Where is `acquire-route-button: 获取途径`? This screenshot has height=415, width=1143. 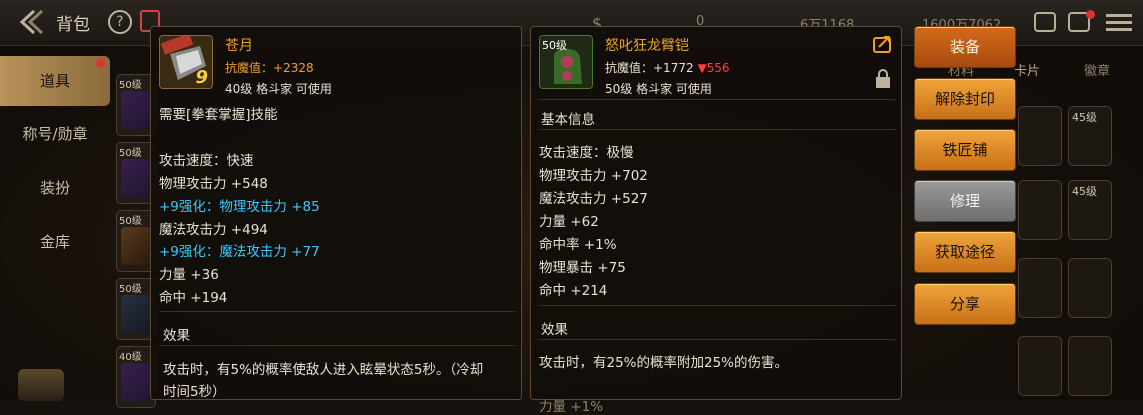
acquire-route-button: 获取途径 is located at coordinates (965, 252).